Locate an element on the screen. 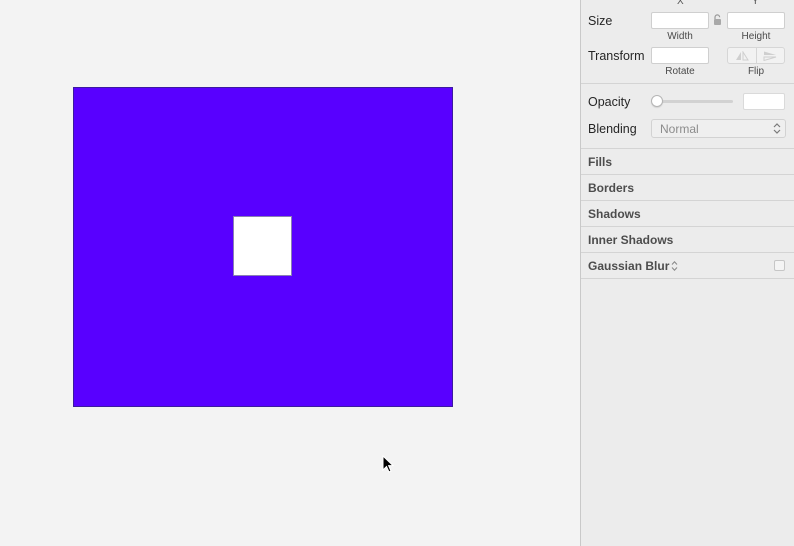  flip-label: Flip is located at coordinates (756, 71).